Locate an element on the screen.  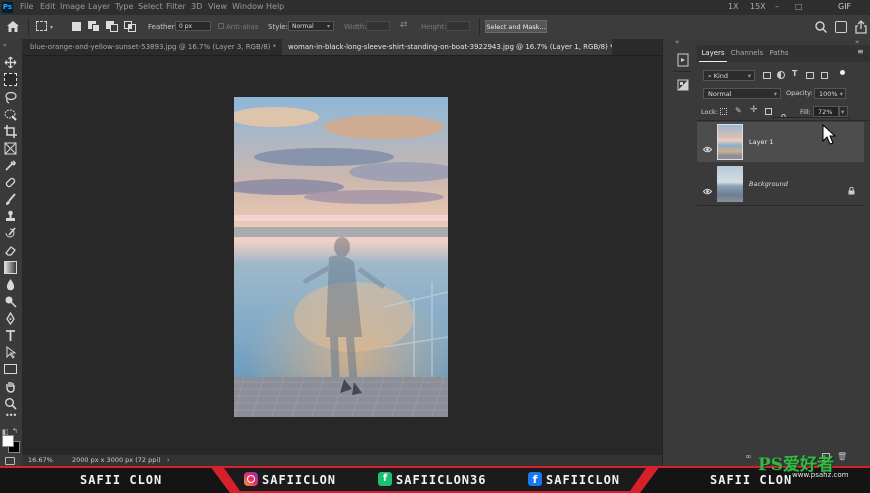
move-tool-icon is located at coordinates (10, 62).